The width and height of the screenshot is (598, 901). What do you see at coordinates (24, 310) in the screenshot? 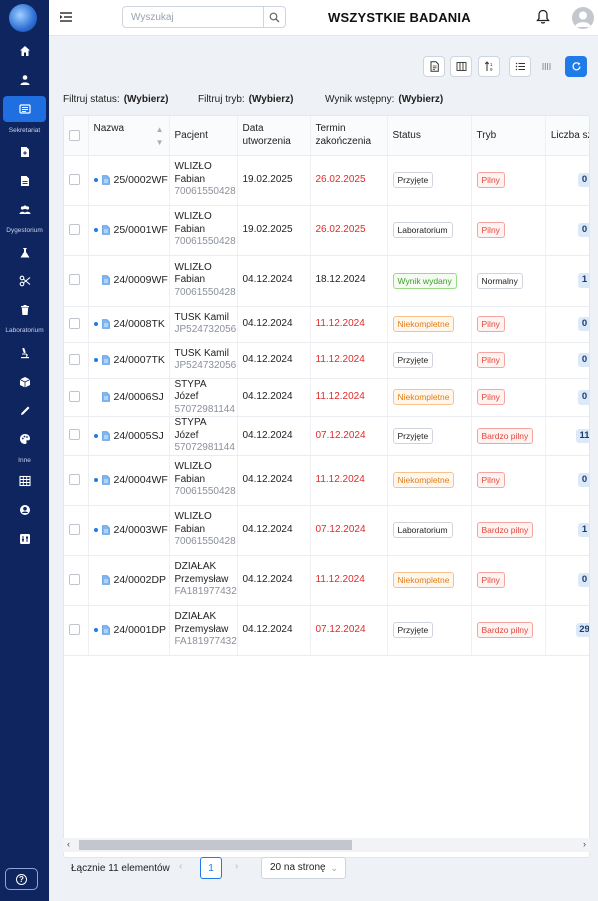
I see `nav-trash` at bounding box center [24, 310].